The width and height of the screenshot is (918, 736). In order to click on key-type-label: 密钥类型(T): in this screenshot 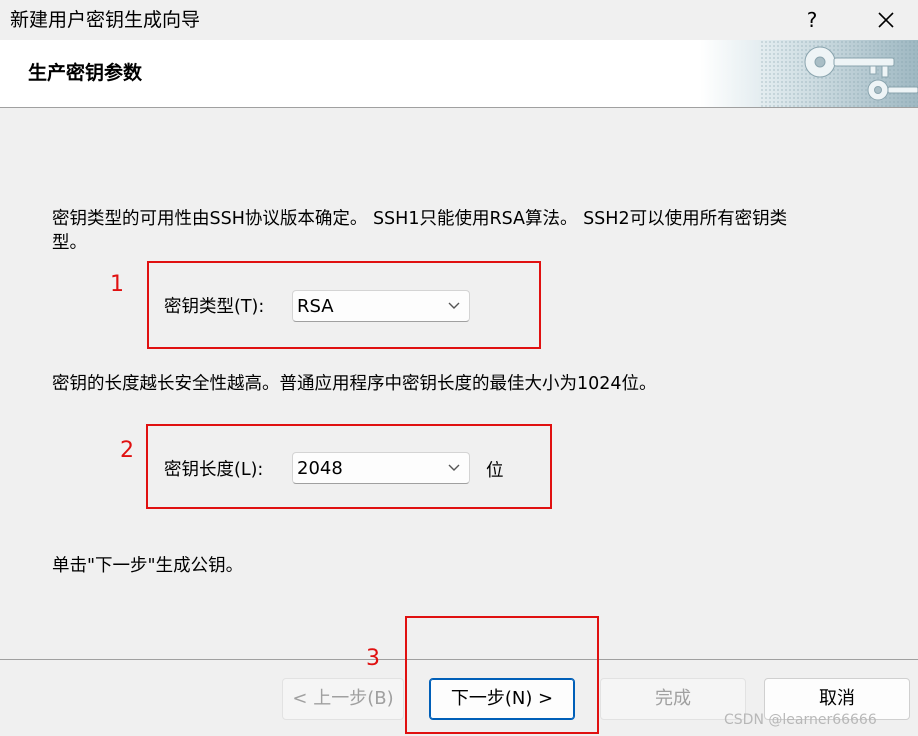, I will do `click(214, 307)`.